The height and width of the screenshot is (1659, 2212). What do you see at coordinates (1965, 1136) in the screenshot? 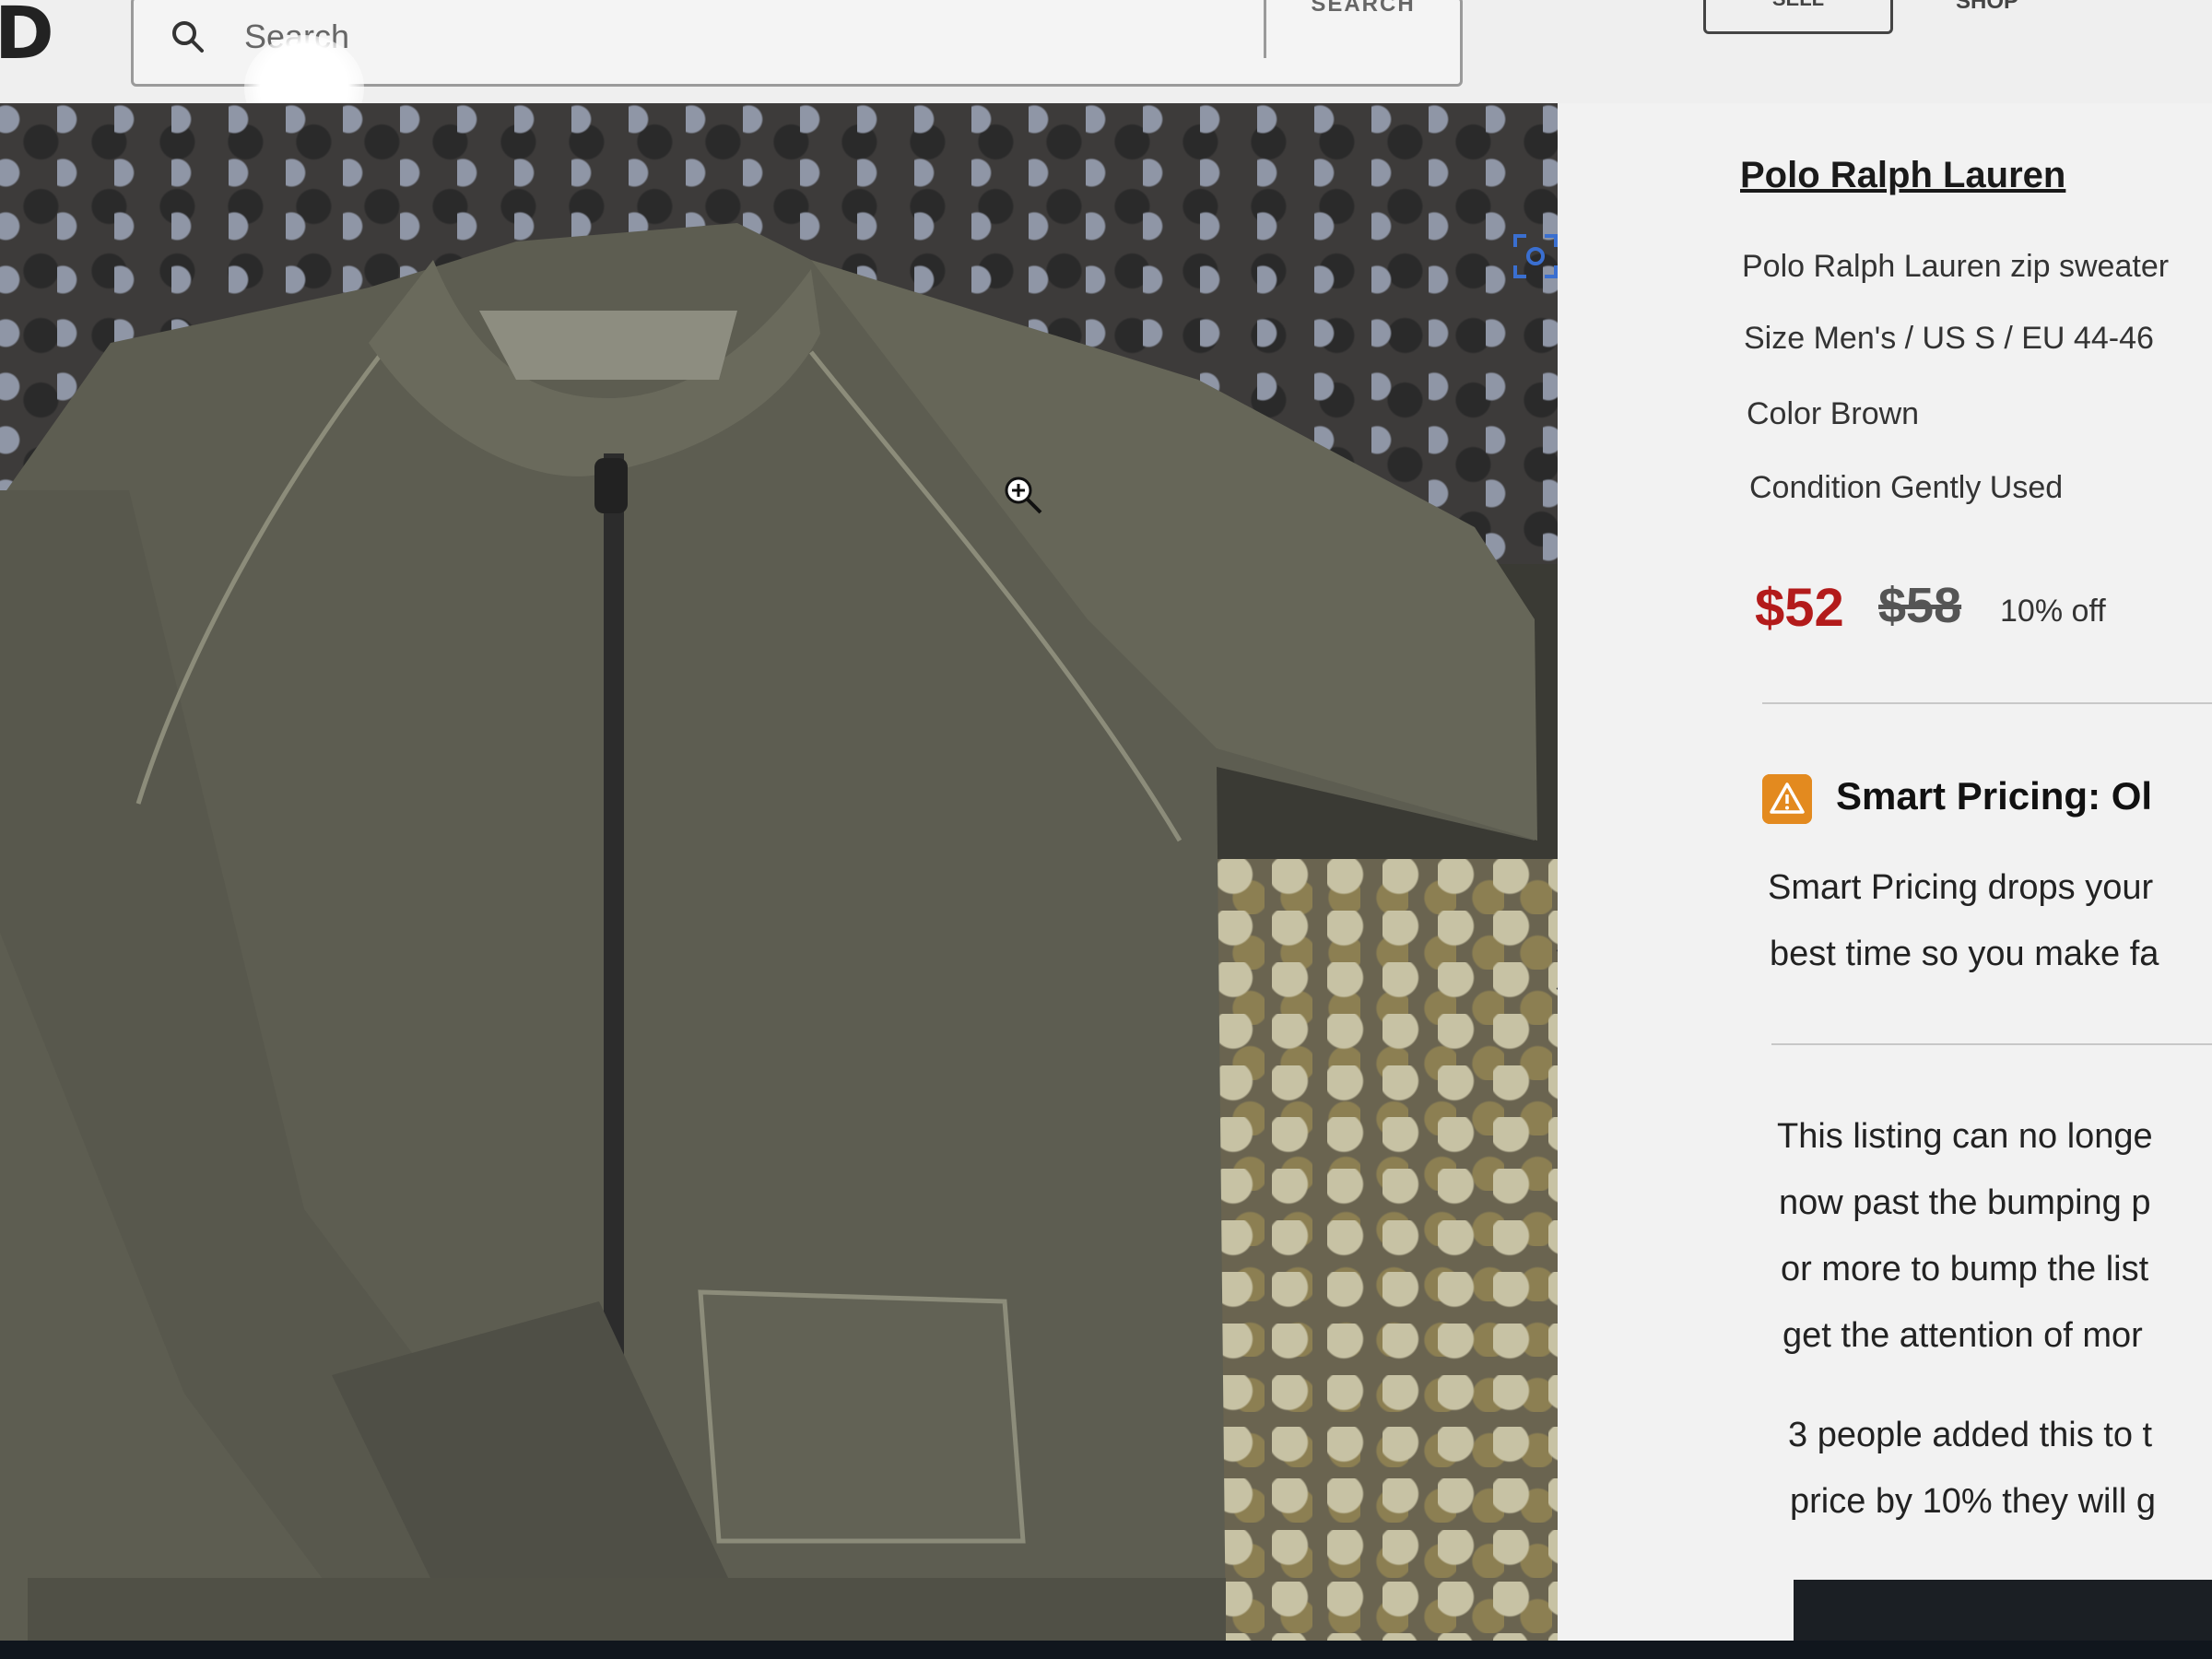
I see `bump-notice-text: This listing can no longe` at bounding box center [1965, 1136].